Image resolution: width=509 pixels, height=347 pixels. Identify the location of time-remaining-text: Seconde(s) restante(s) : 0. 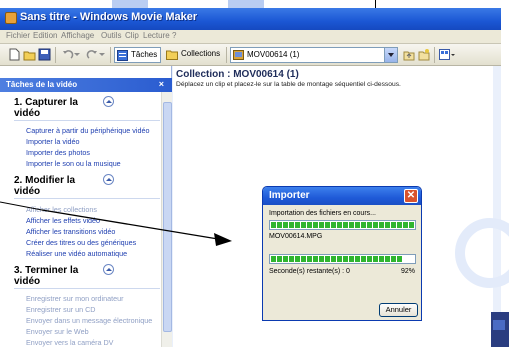
(309, 271).